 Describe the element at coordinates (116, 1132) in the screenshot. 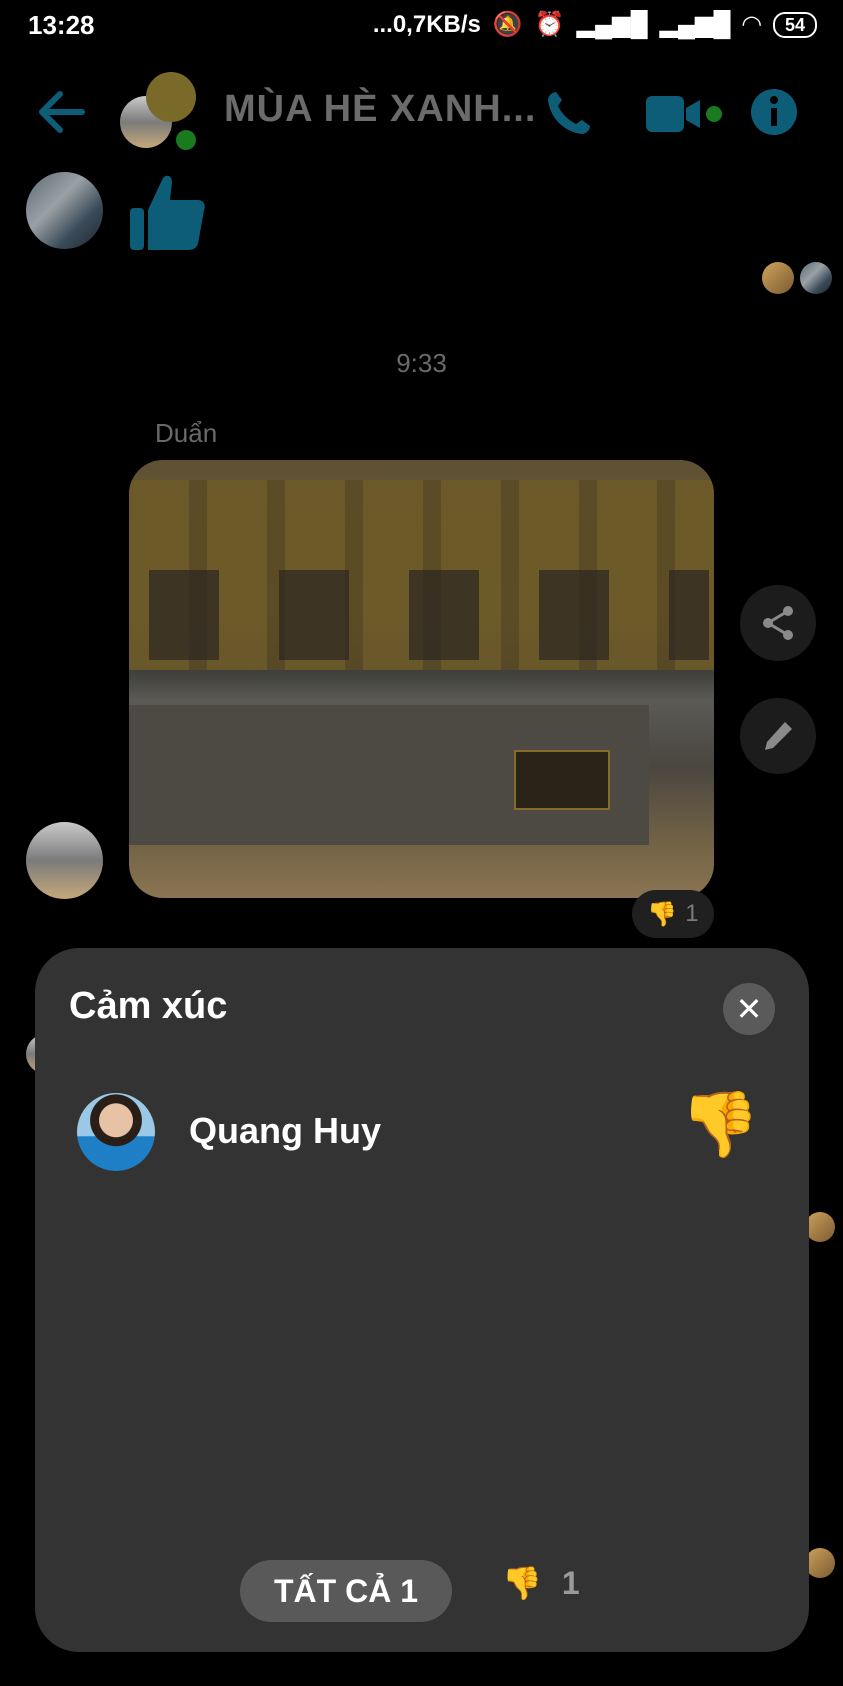

I see `reactor-avatar` at that location.